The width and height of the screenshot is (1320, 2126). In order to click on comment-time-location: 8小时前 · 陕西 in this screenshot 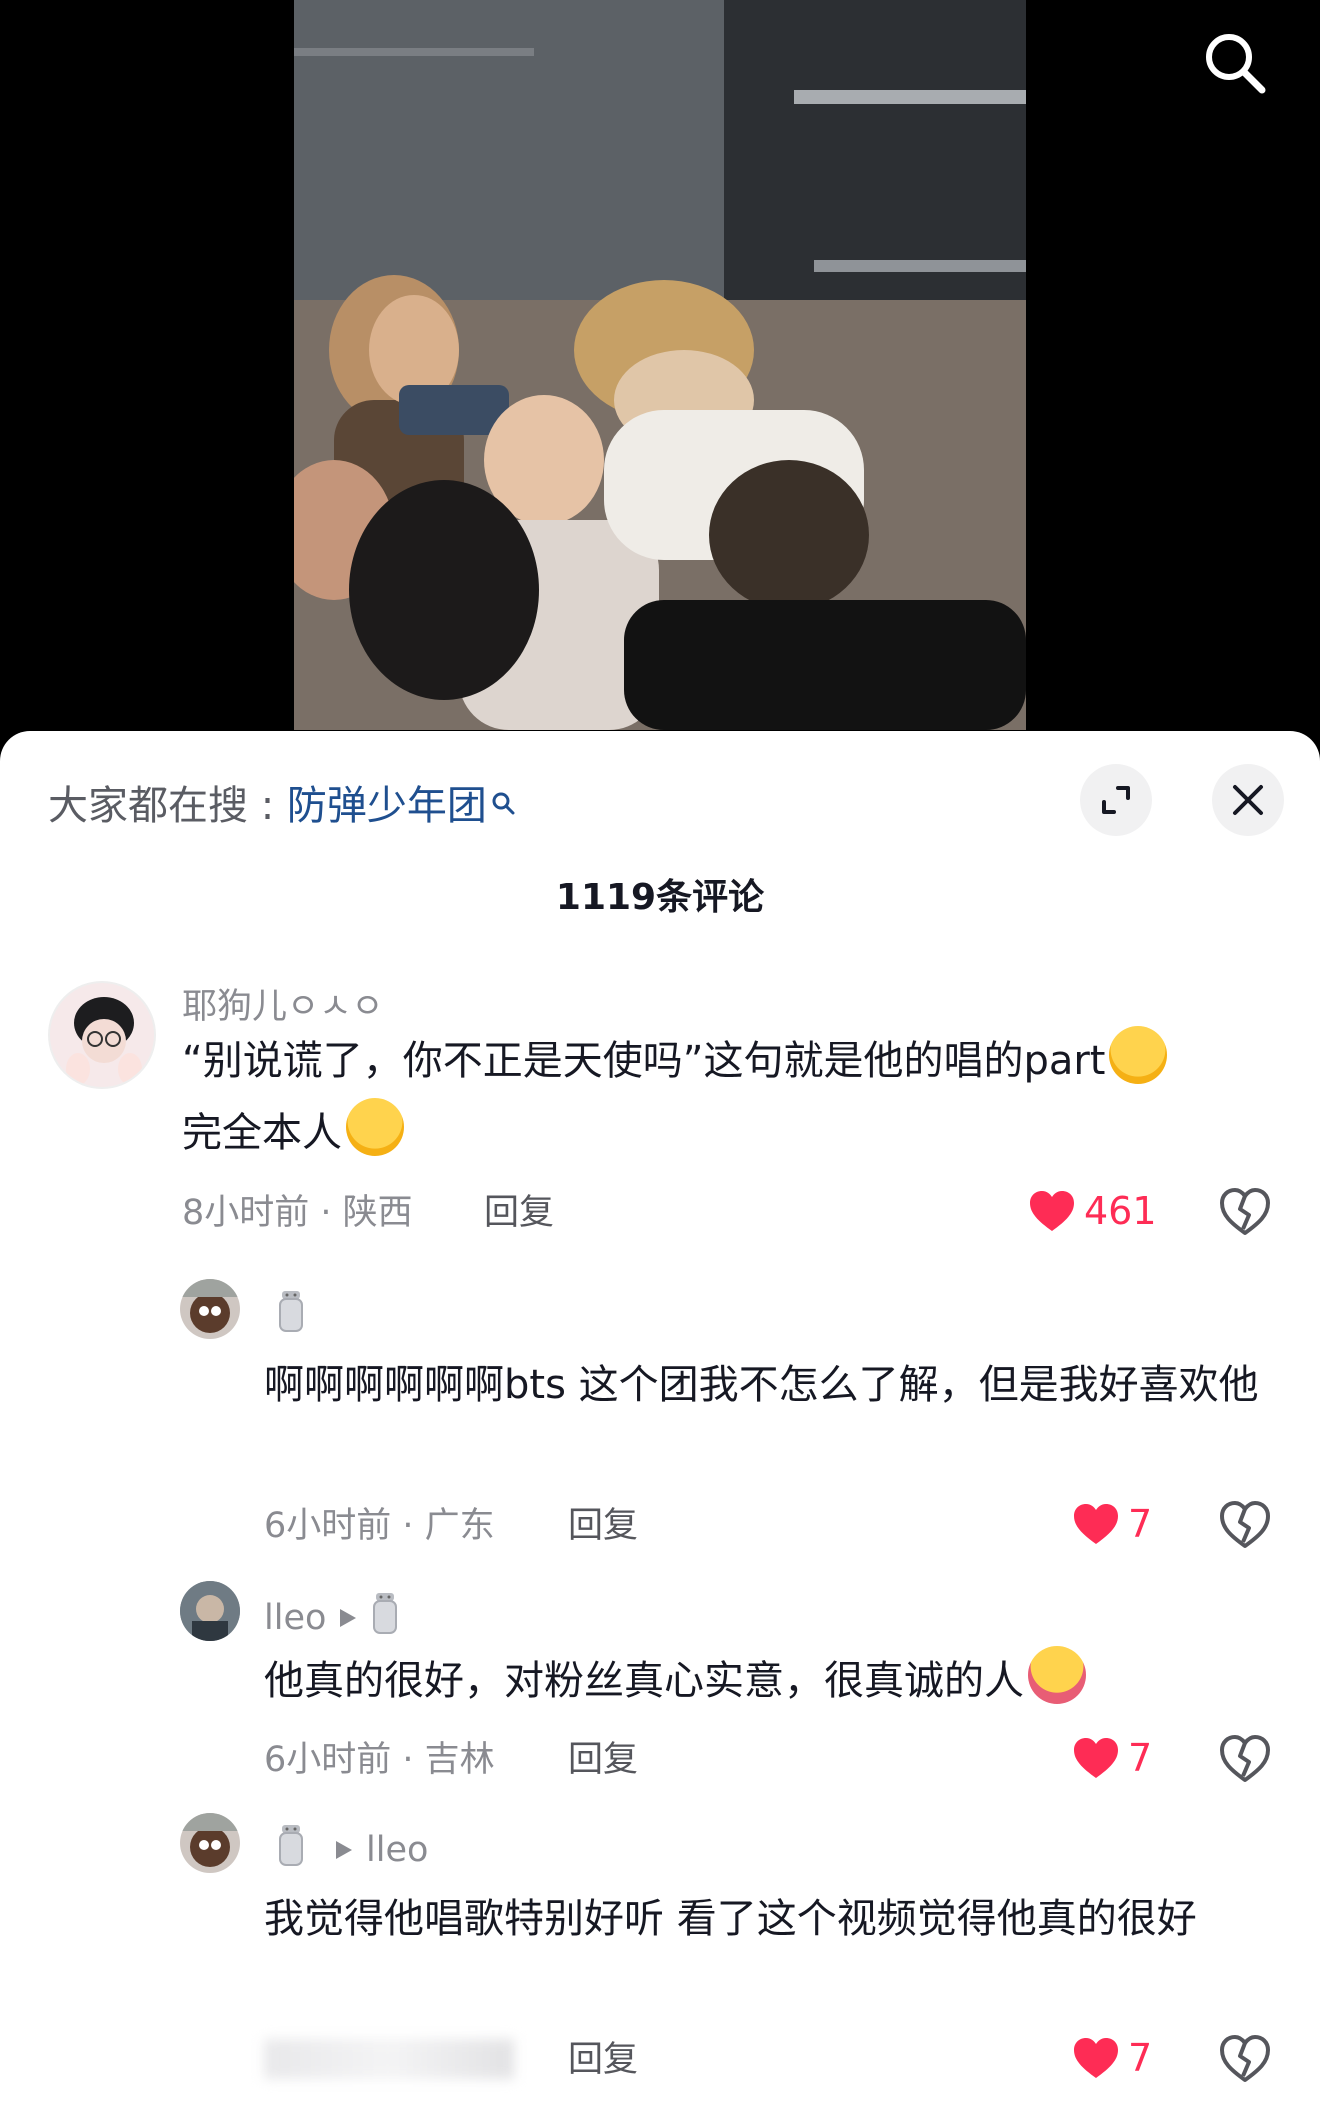, I will do `click(297, 1213)`.